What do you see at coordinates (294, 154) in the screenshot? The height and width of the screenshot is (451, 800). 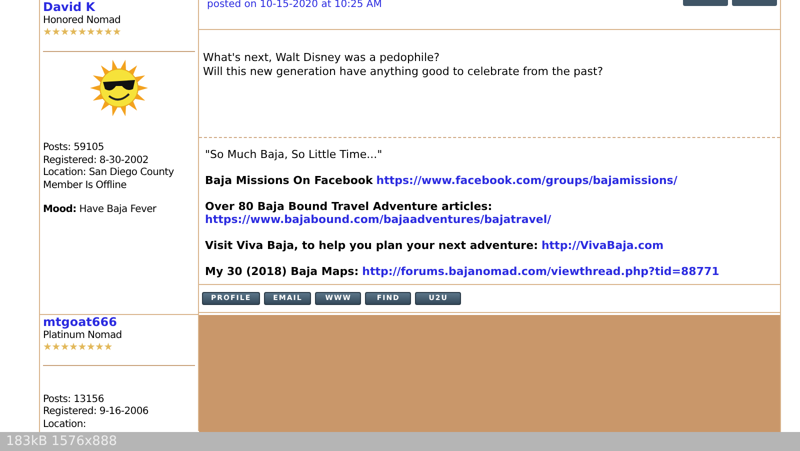 I see `signature-quote: "So Much Baja, So Little Time..."` at bounding box center [294, 154].